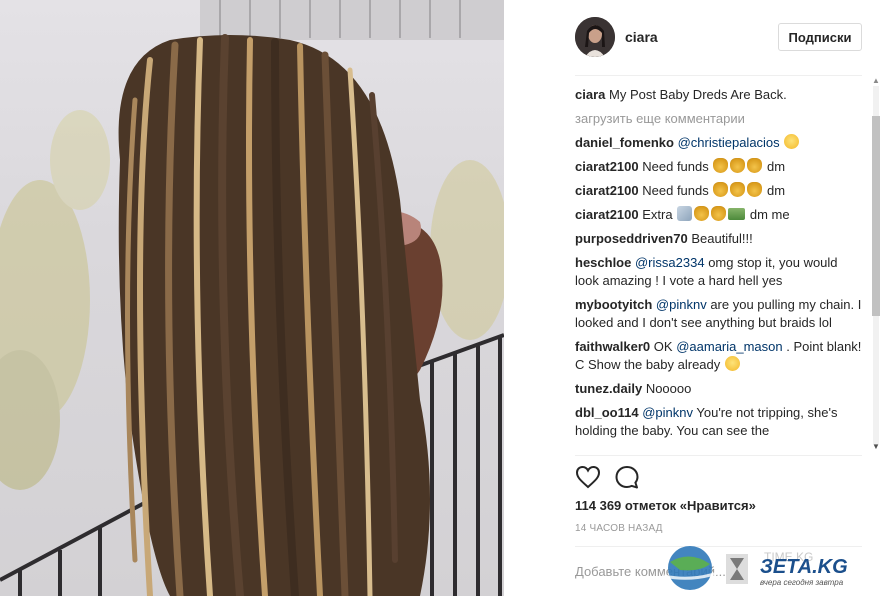 This screenshot has height=596, width=882. I want to click on comment-bubble-icon, so click(627, 477).